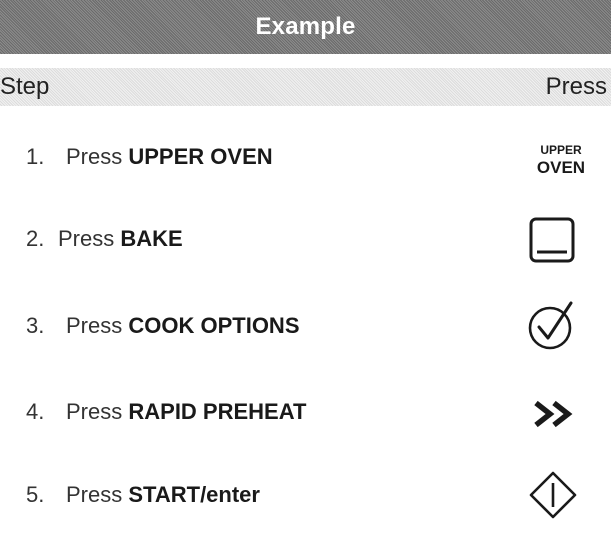 The width and height of the screenshot is (611, 535). Describe the element at coordinates (35, 325) in the screenshot. I see `step-number: 3.` at that location.